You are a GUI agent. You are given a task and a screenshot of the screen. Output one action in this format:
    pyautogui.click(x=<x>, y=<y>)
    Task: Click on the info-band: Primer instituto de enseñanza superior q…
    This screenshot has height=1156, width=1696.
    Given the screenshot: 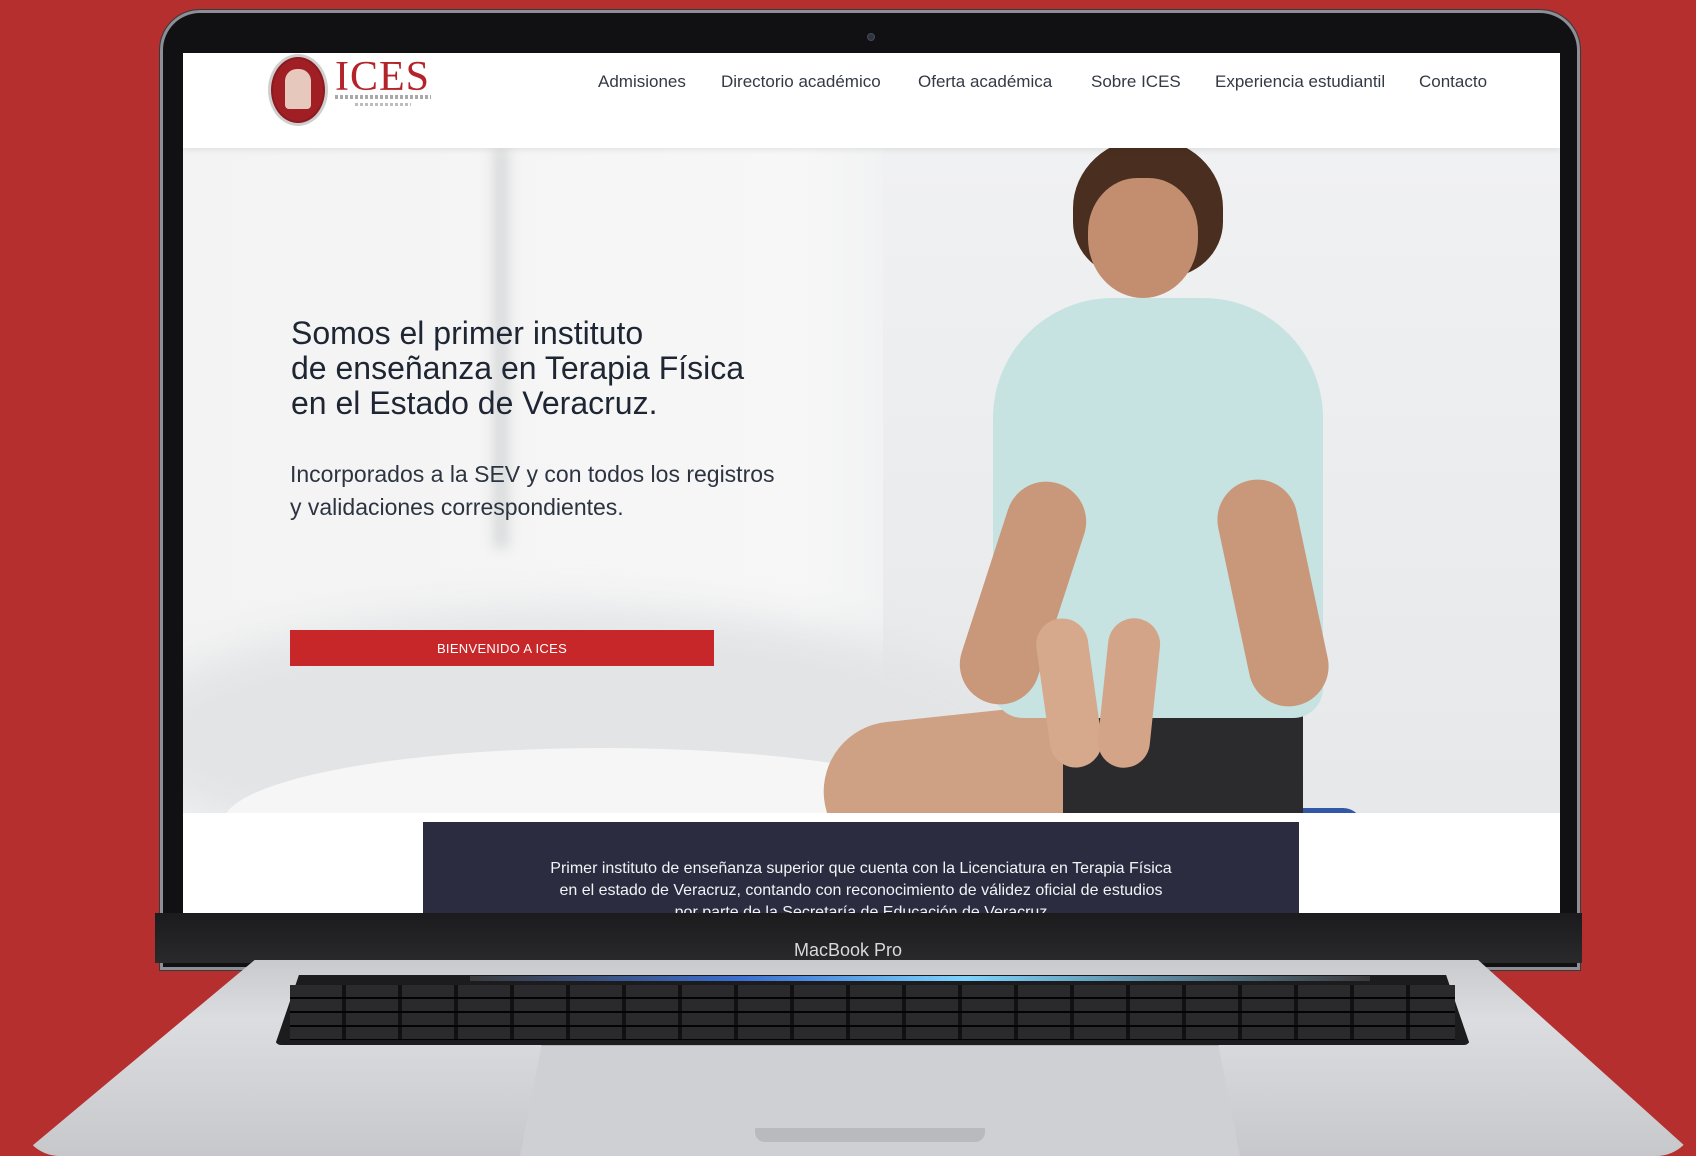 What is the action you would take?
    pyautogui.click(x=861, y=867)
    